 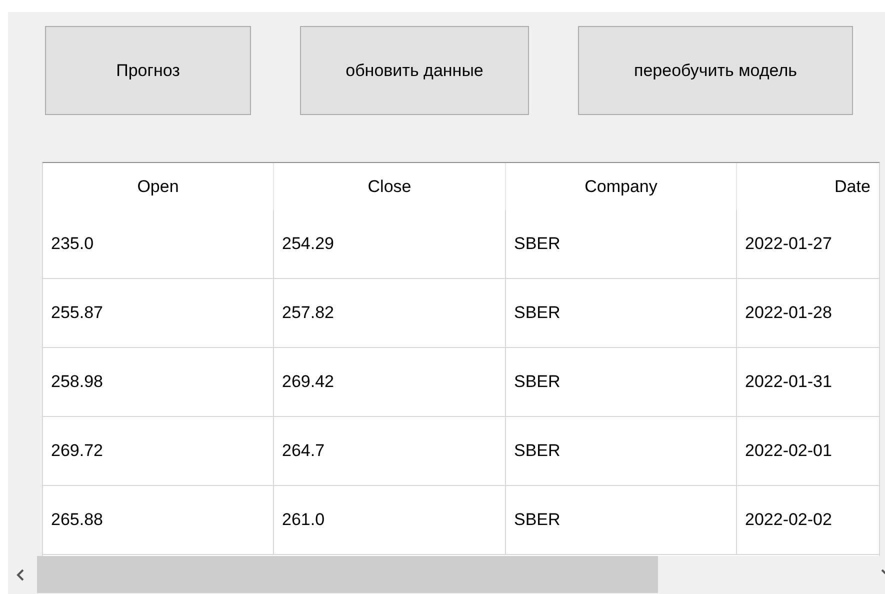 What do you see at coordinates (158, 451) in the screenshot?
I see `table-cell: 269.72` at bounding box center [158, 451].